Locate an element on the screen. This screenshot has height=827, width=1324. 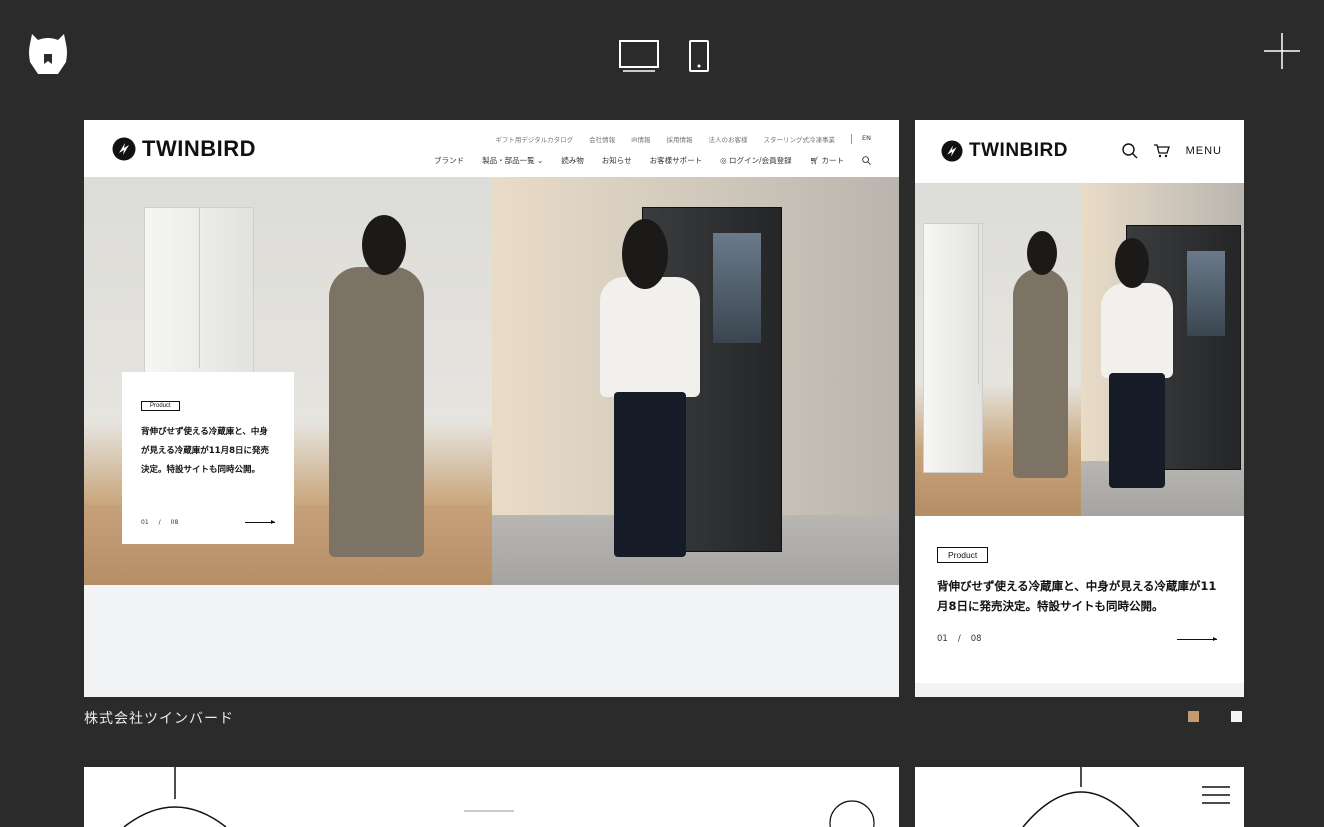
cart-icon: 🛒︎ is located at coordinates (814, 160).